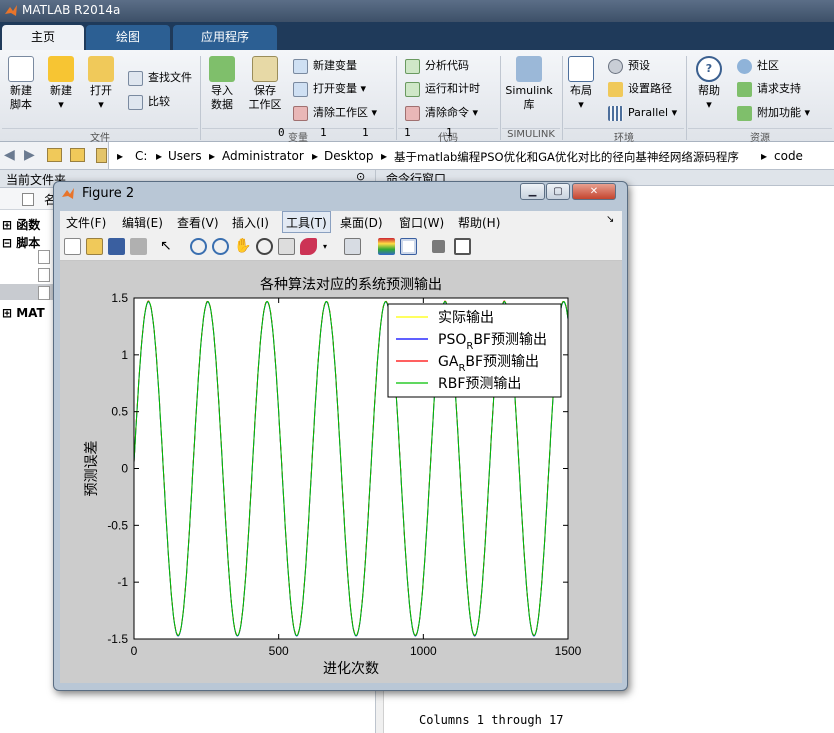  What do you see at coordinates (225, 37) in the screenshot?
I see `tab-apps: 应用程序` at bounding box center [225, 37].